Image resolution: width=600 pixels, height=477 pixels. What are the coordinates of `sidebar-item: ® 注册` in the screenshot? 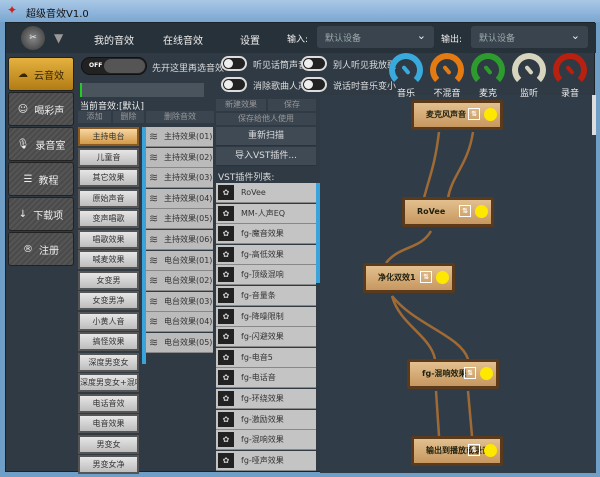 It's located at (41, 249).